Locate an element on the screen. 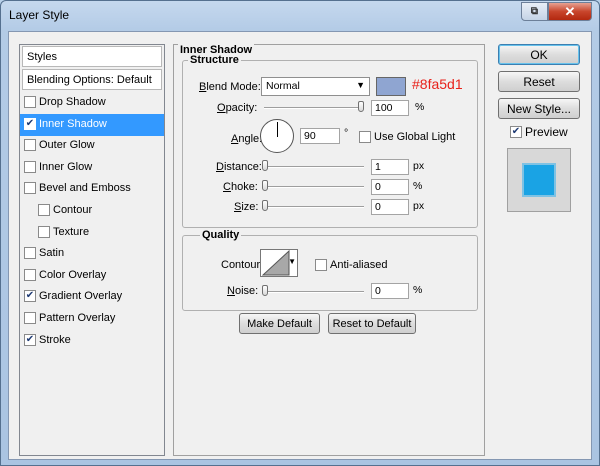 This screenshot has height=466, width=600. style-item-label: Inner Glow is located at coordinates (66, 166).